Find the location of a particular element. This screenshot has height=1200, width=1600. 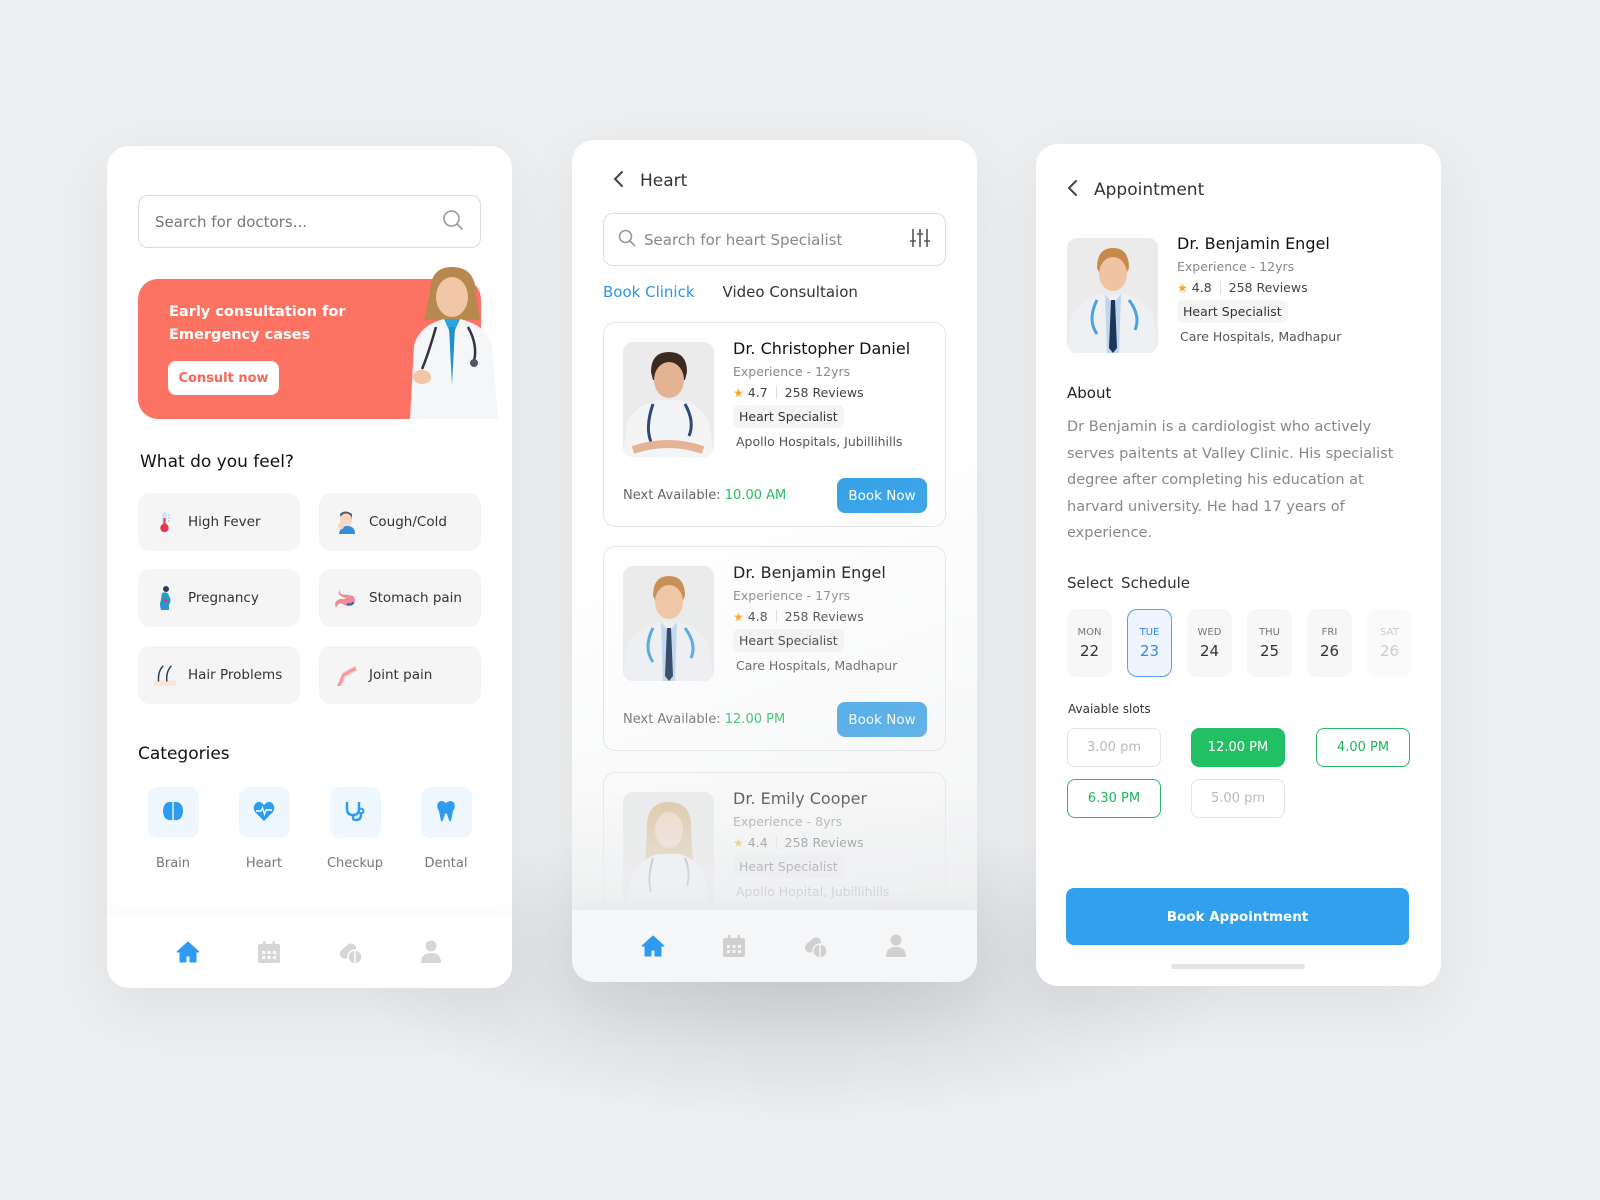

heart-pulse-icon is located at coordinates (264, 813).